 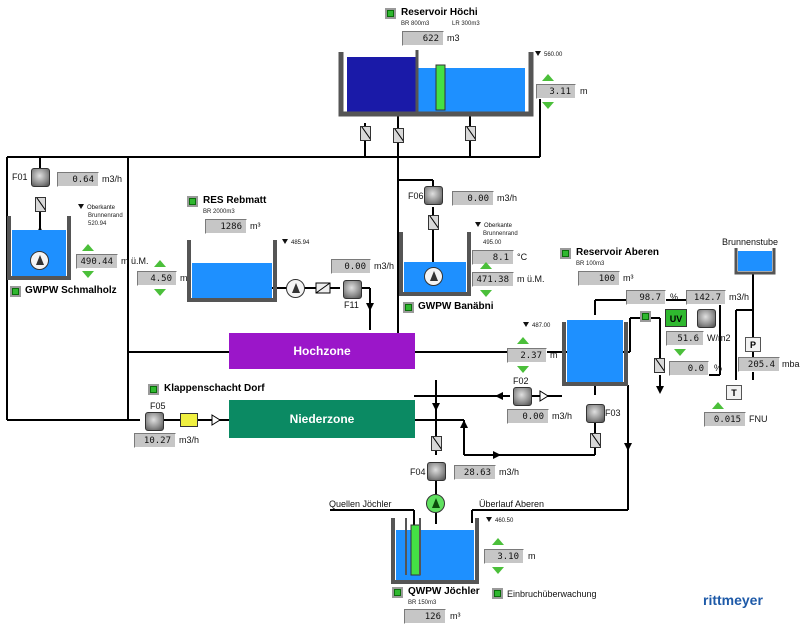 I want to click on reservoir-aberen-br: BR 100m3, so click(x=590, y=264).